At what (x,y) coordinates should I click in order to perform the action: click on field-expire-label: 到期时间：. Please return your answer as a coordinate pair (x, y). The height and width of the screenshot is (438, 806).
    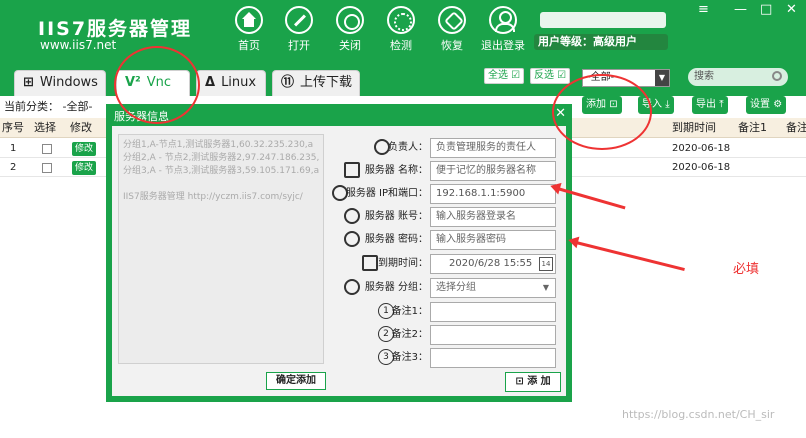
    Looking at the image, I should click on (386, 264).